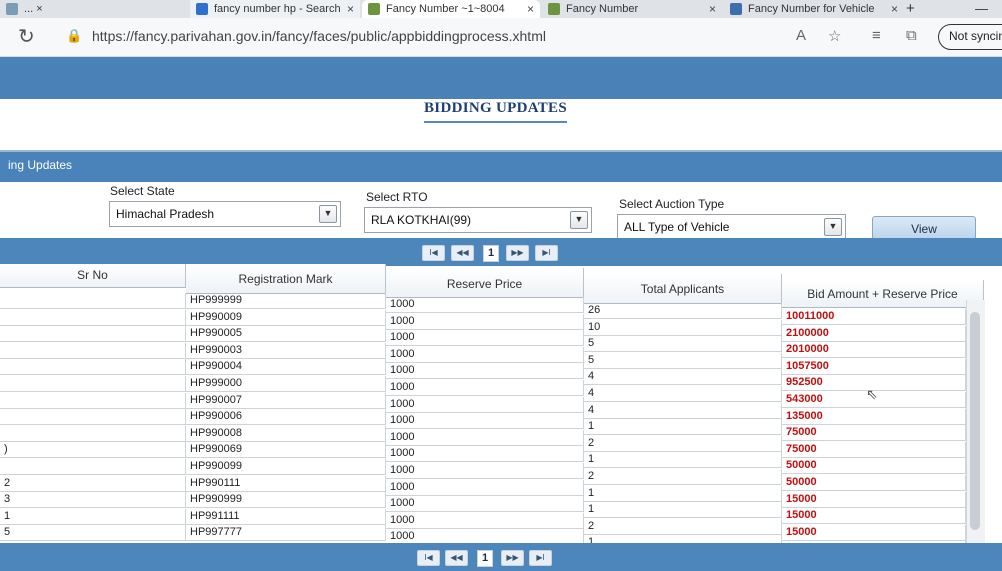  I want to click on sr-no-cell: ), so click(93, 450).